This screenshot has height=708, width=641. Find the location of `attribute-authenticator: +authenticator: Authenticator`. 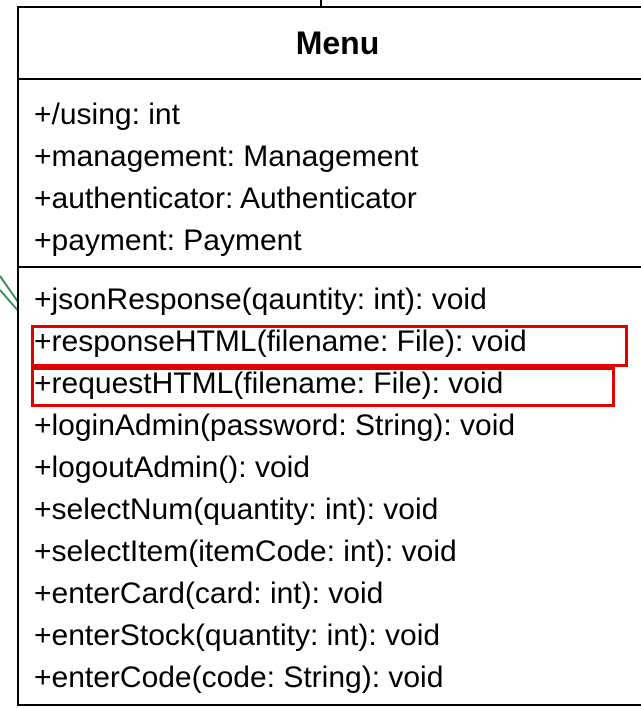

attribute-authenticator: +authenticator: Authenticator is located at coordinates (225, 198).